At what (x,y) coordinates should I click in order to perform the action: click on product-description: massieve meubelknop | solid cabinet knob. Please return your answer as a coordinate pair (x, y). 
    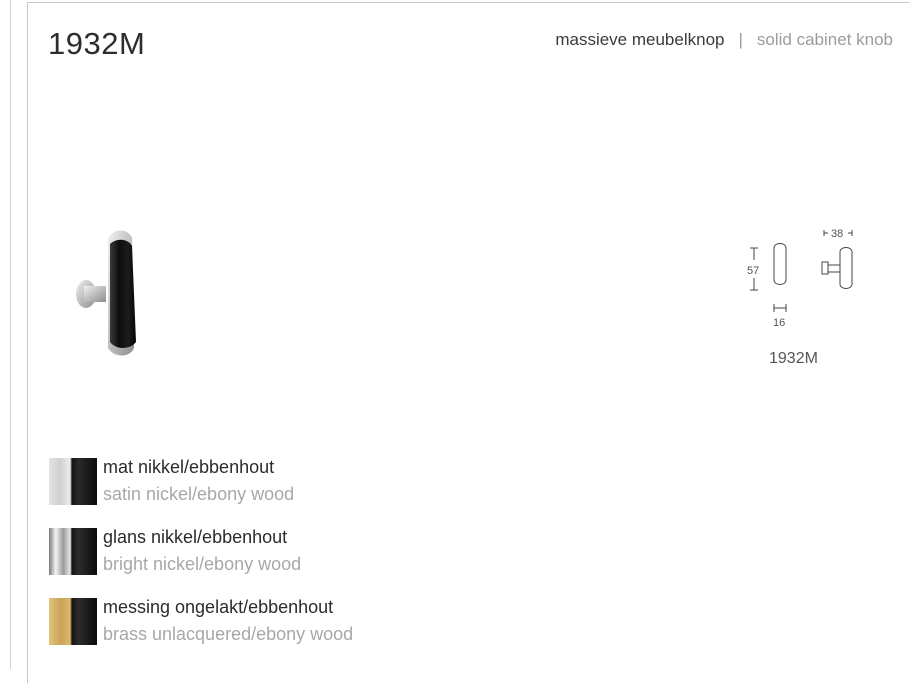
    Looking at the image, I should click on (724, 40).